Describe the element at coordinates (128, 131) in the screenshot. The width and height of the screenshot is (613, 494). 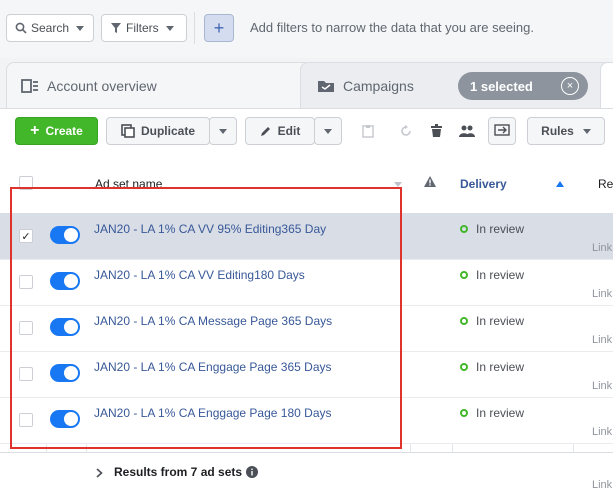
I see `duplicate-icon` at that location.